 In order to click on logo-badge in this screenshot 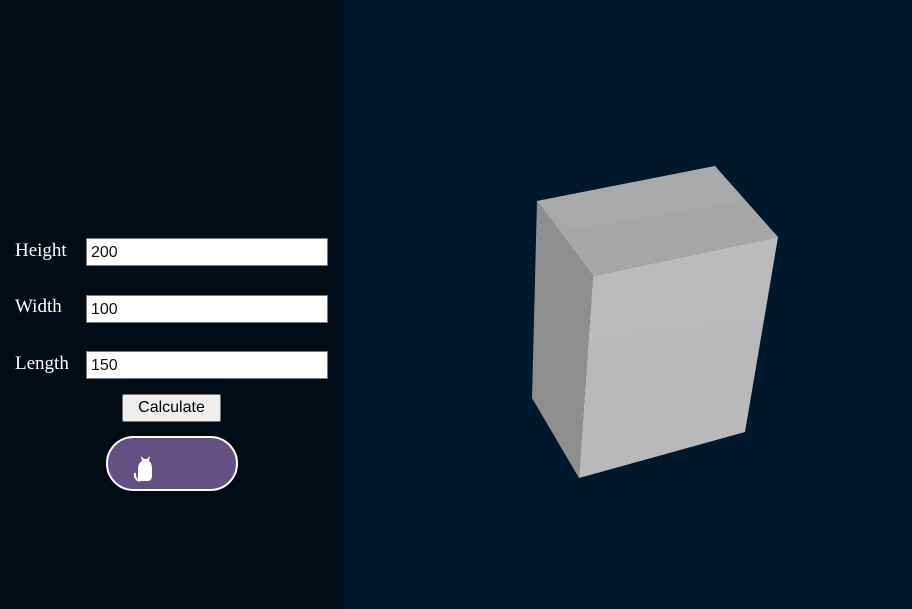, I will do `click(172, 463)`.